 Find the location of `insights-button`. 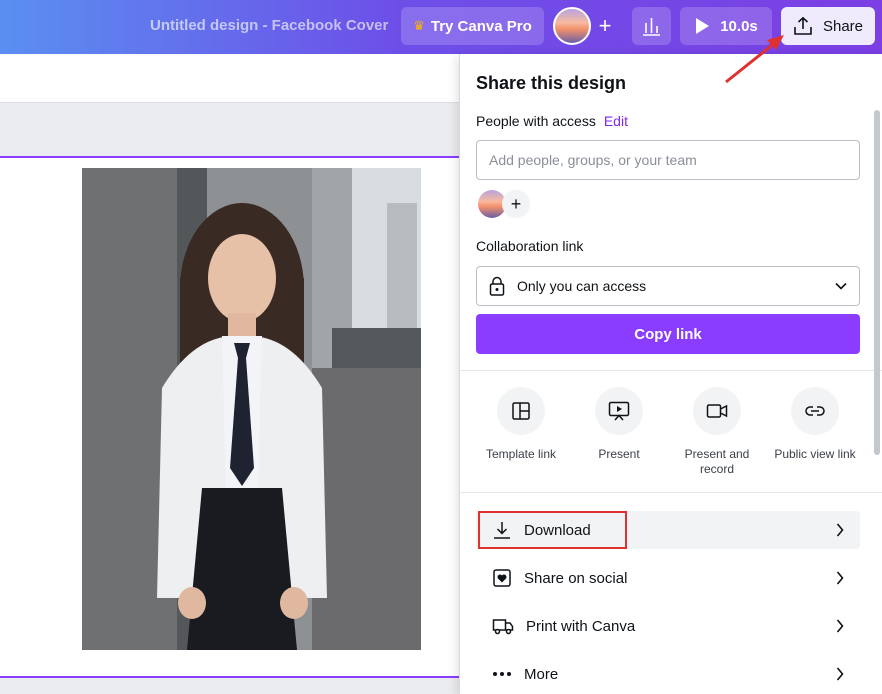

insights-button is located at coordinates (651, 26).